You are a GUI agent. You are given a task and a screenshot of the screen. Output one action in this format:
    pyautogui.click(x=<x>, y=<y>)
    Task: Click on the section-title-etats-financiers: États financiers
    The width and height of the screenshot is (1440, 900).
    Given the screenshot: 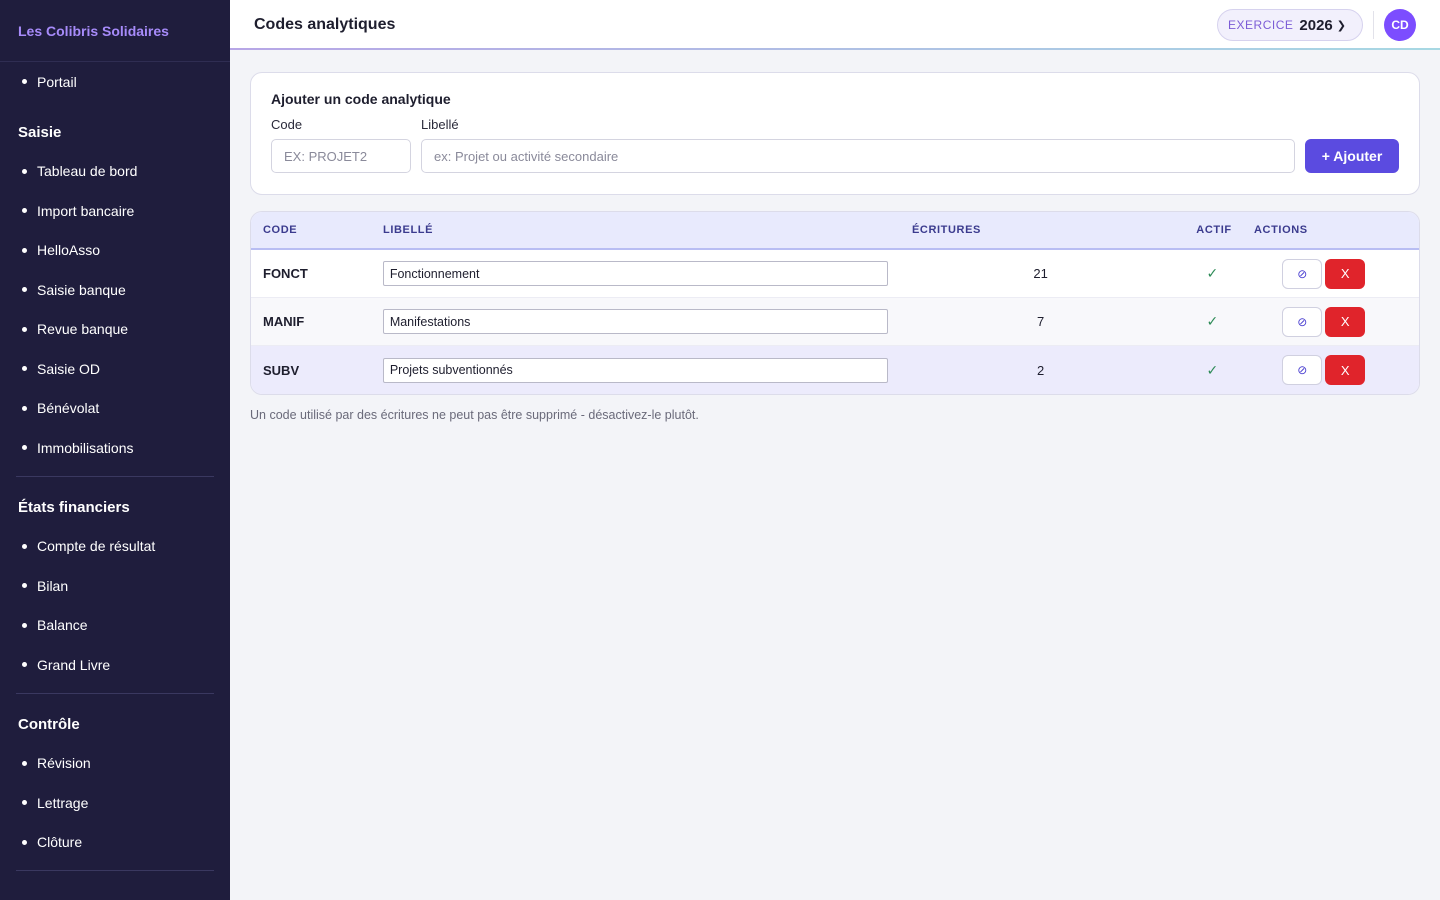 What is the action you would take?
    pyautogui.click(x=74, y=507)
    